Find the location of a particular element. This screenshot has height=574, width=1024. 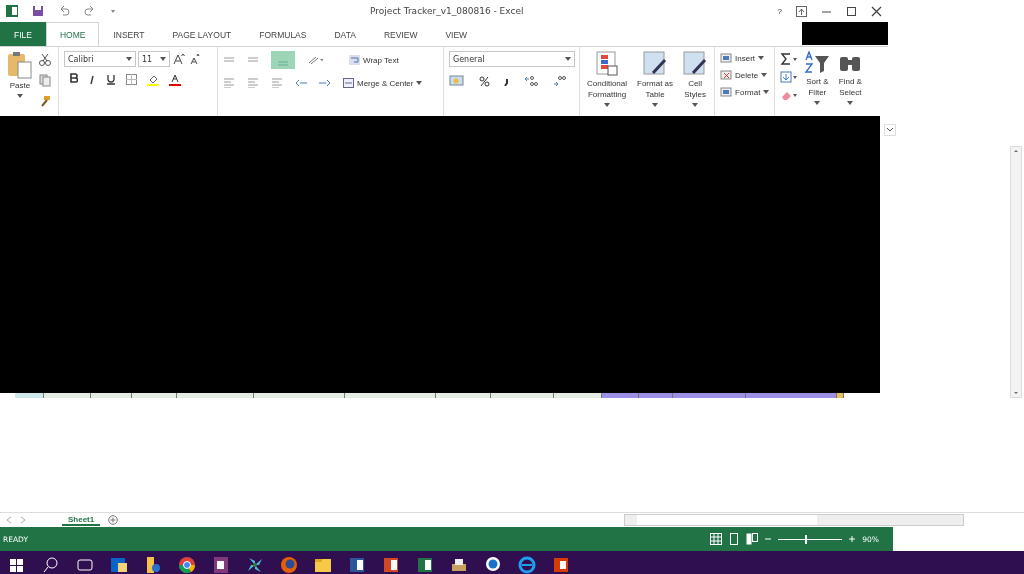

format-button: Format is located at coordinates (745, 92).